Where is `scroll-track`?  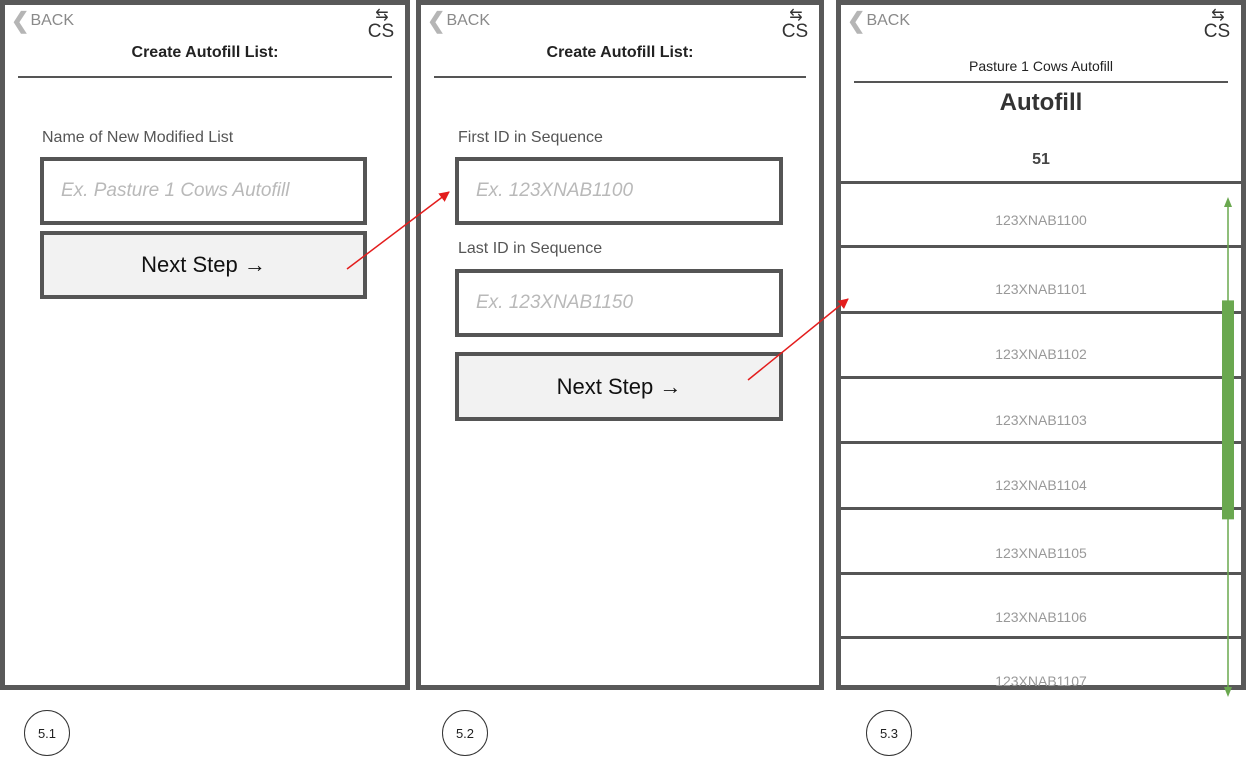
scroll-track is located at coordinates (1233, 447).